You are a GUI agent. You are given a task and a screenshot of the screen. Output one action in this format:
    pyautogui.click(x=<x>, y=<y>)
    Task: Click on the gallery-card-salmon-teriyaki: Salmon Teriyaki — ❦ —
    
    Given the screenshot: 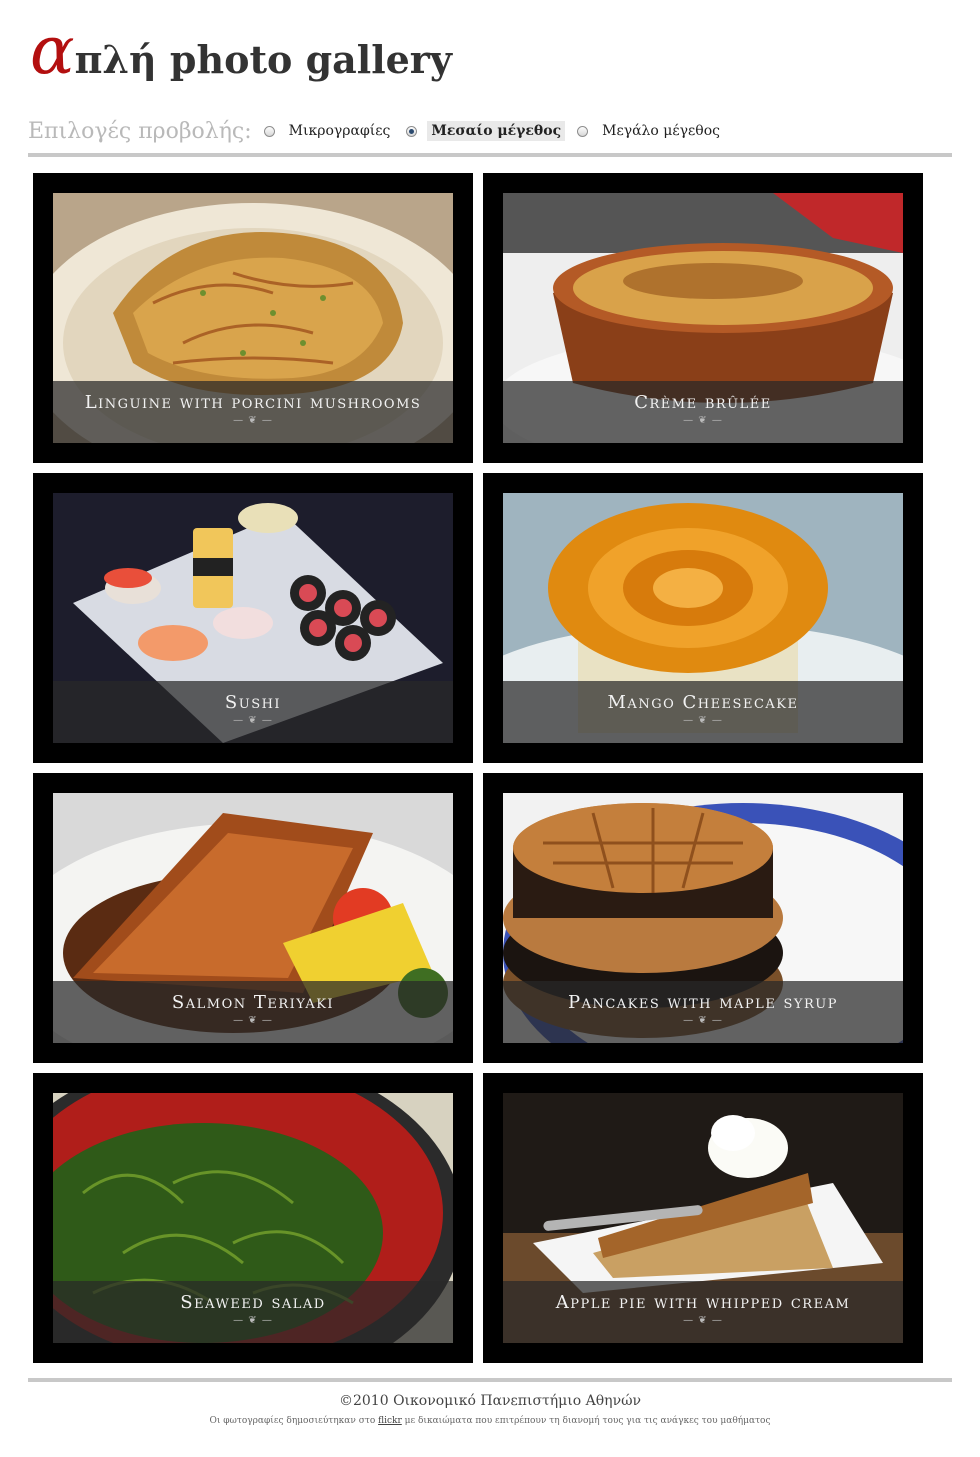 What is the action you would take?
    pyautogui.click(x=253, y=918)
    